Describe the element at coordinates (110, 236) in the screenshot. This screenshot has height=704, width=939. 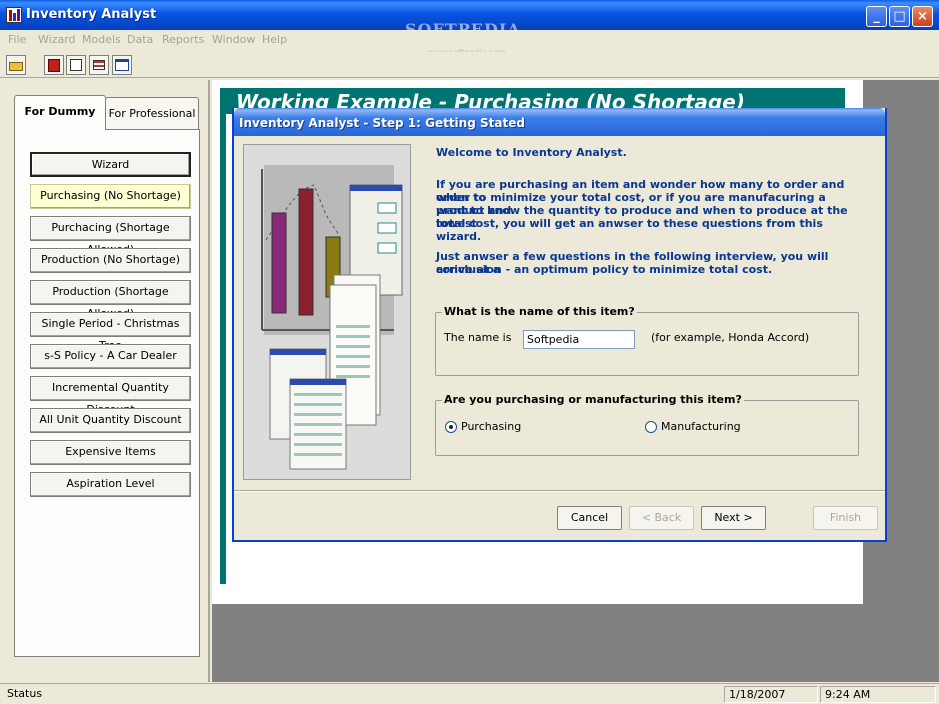
I see `purchasing-shortage-allowed-button: Purchacing (Shortage Allowed)` at that location.